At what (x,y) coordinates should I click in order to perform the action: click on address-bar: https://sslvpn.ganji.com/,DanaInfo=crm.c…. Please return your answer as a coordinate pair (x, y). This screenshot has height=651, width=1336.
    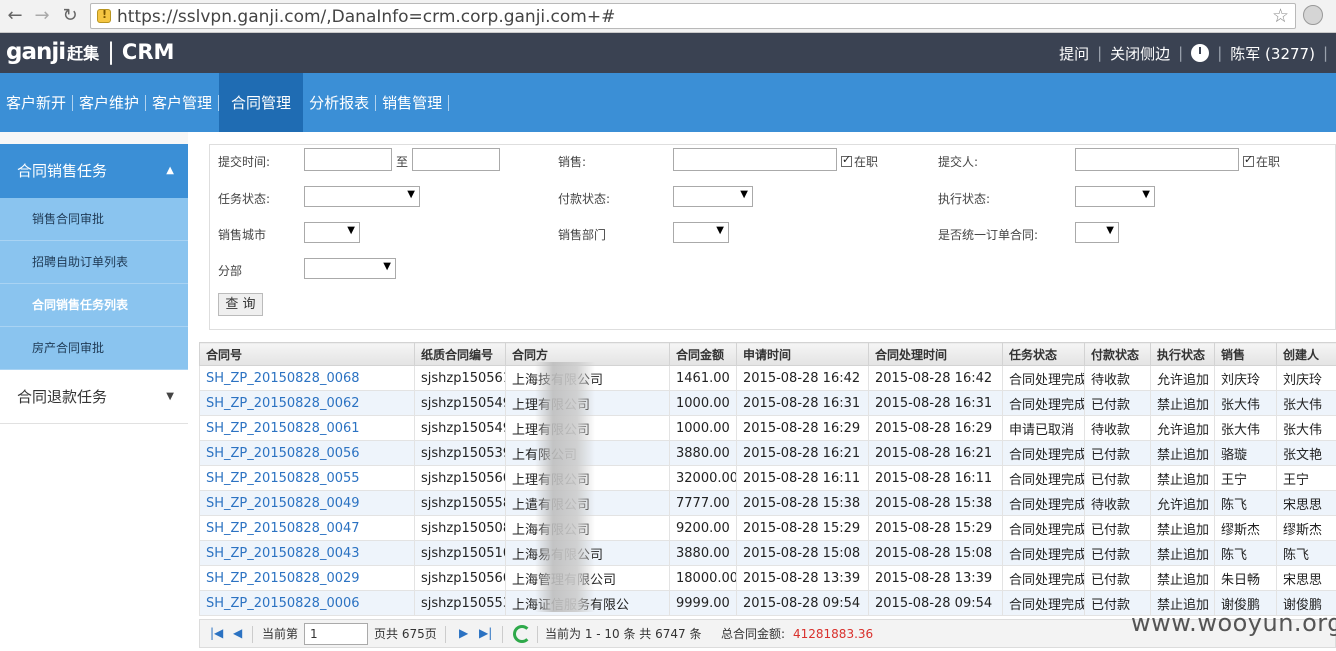
    Looking at the image, I should click on (693, 16).